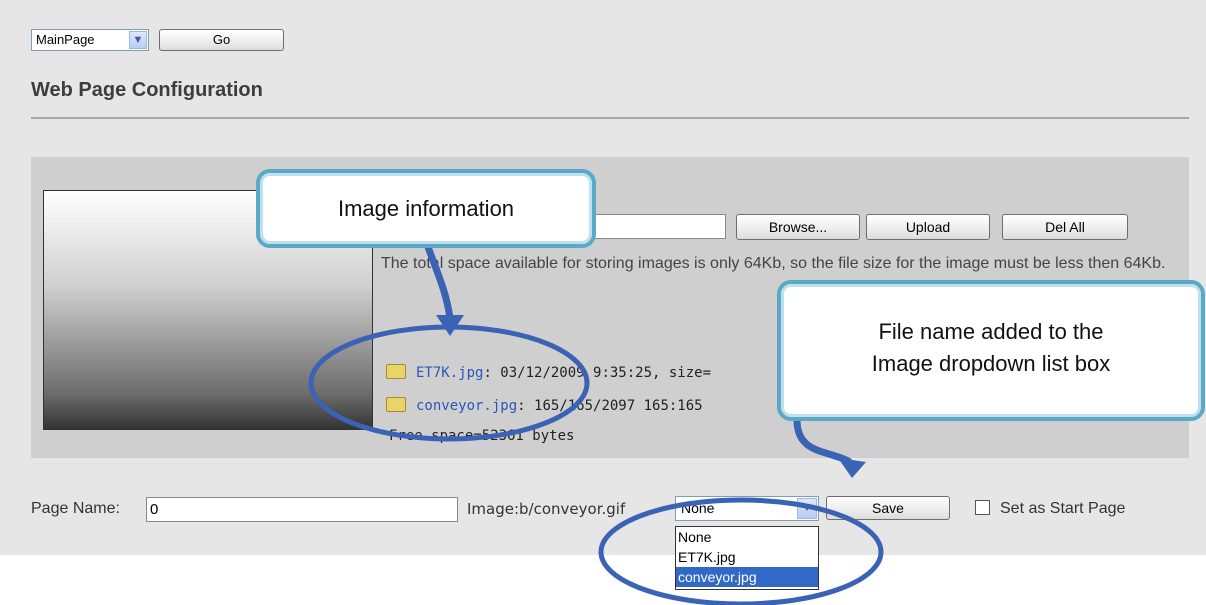 The width and height of the screenshot is (1206, 605). What do you see at coordinates (610, 406) in the screenshot?
I see `file-details: : 165/165/2097 165:165` at bounding box center [610, 406].